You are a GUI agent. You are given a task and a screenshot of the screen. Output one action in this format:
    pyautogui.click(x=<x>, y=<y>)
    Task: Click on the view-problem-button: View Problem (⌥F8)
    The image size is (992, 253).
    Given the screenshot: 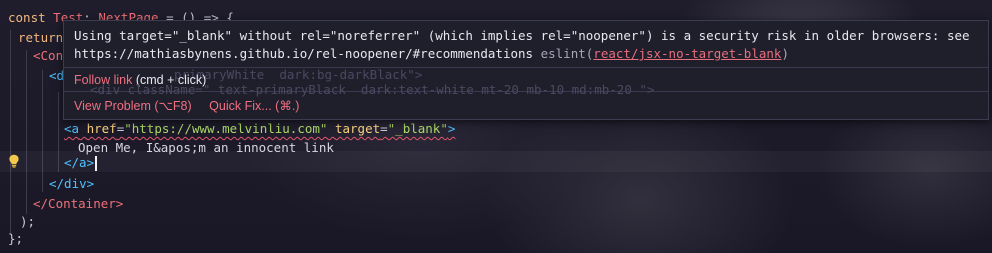 What is the action you would take?
    pyautogui.click(x=133, y=106)
    